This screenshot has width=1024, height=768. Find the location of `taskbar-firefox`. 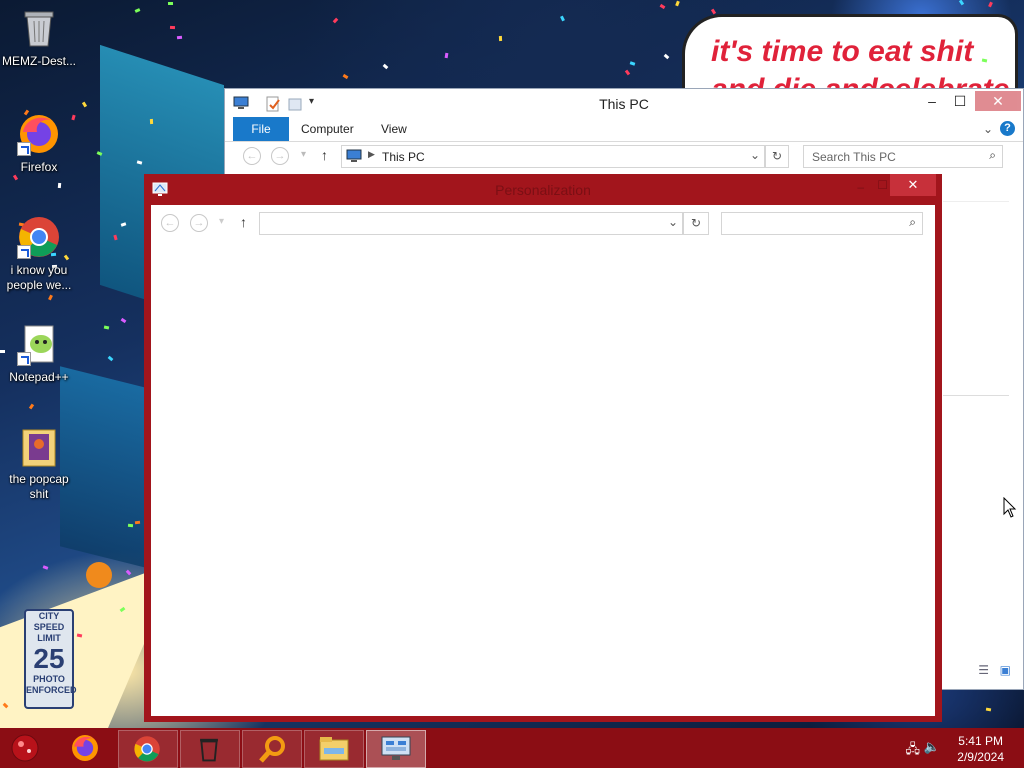

taskbar-firefox is located at coordinates (85, 748).